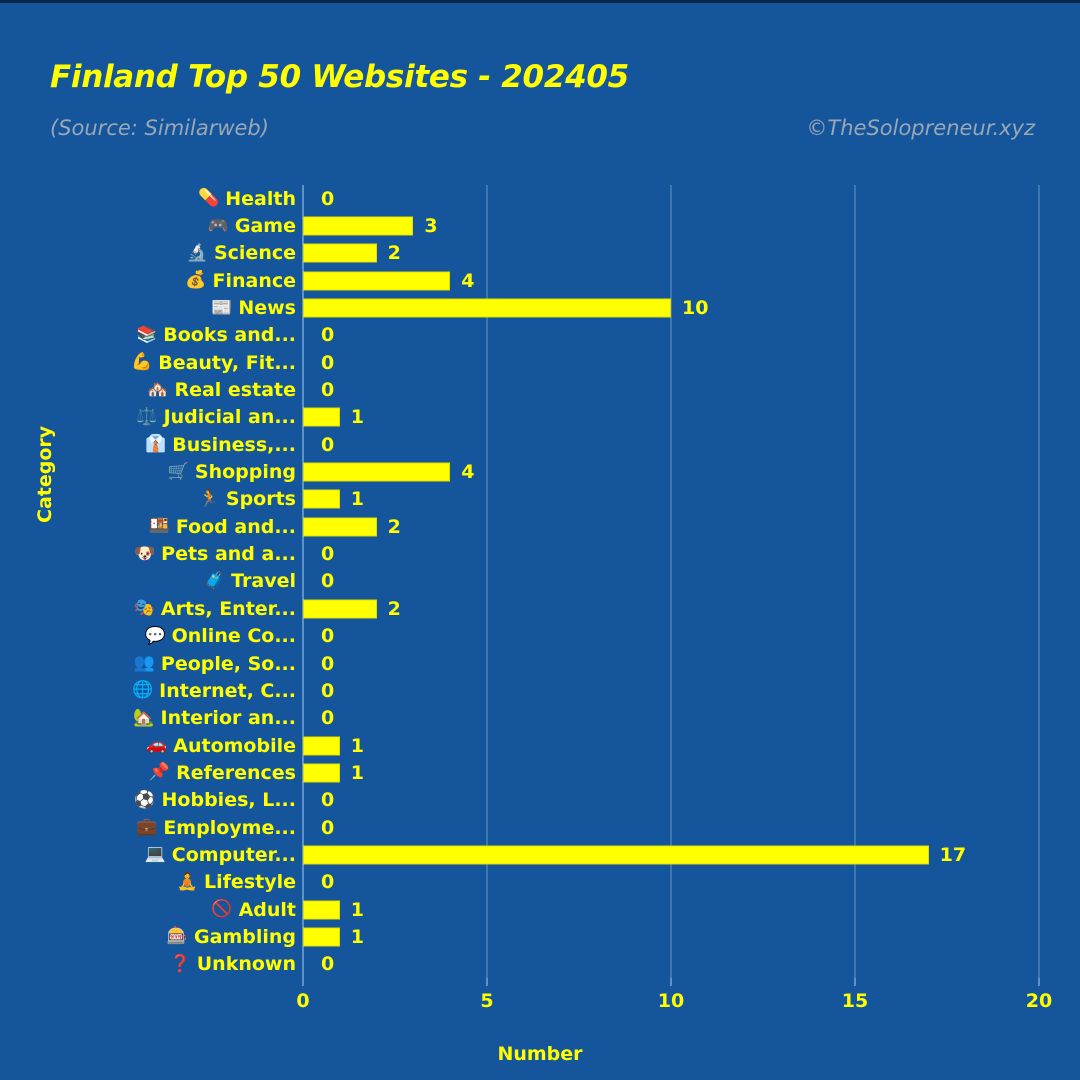 The image size is (1080, 1080). What do you see at coordinates (540, 745) in the screenshot?
I see `bar-row: 🚗 Automobile 1` at bounding box center [540, 745].